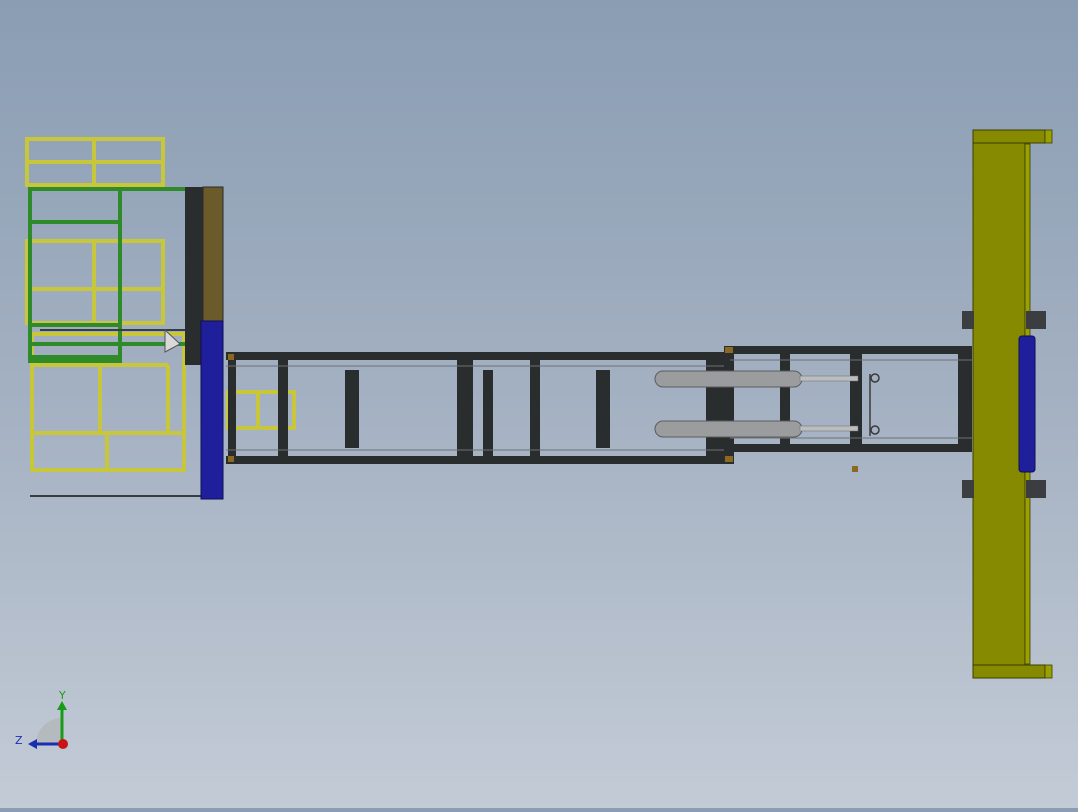 This screenshot has height=812, width=1078. Describe the element at coordinates (32, 744) in the screenshot. I see `z-axis-arrowhead` at that location.